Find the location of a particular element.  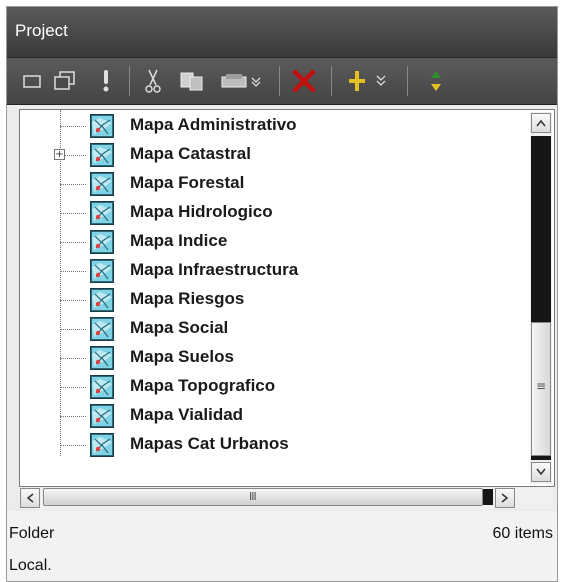

hscroll-thumb: III is located at coordinates (263, 497).